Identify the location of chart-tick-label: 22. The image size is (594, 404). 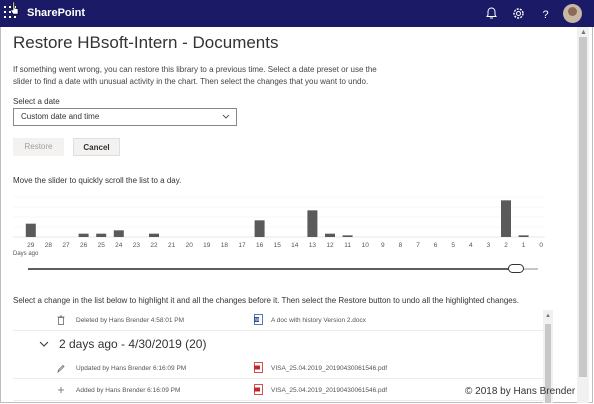
(154, 245).